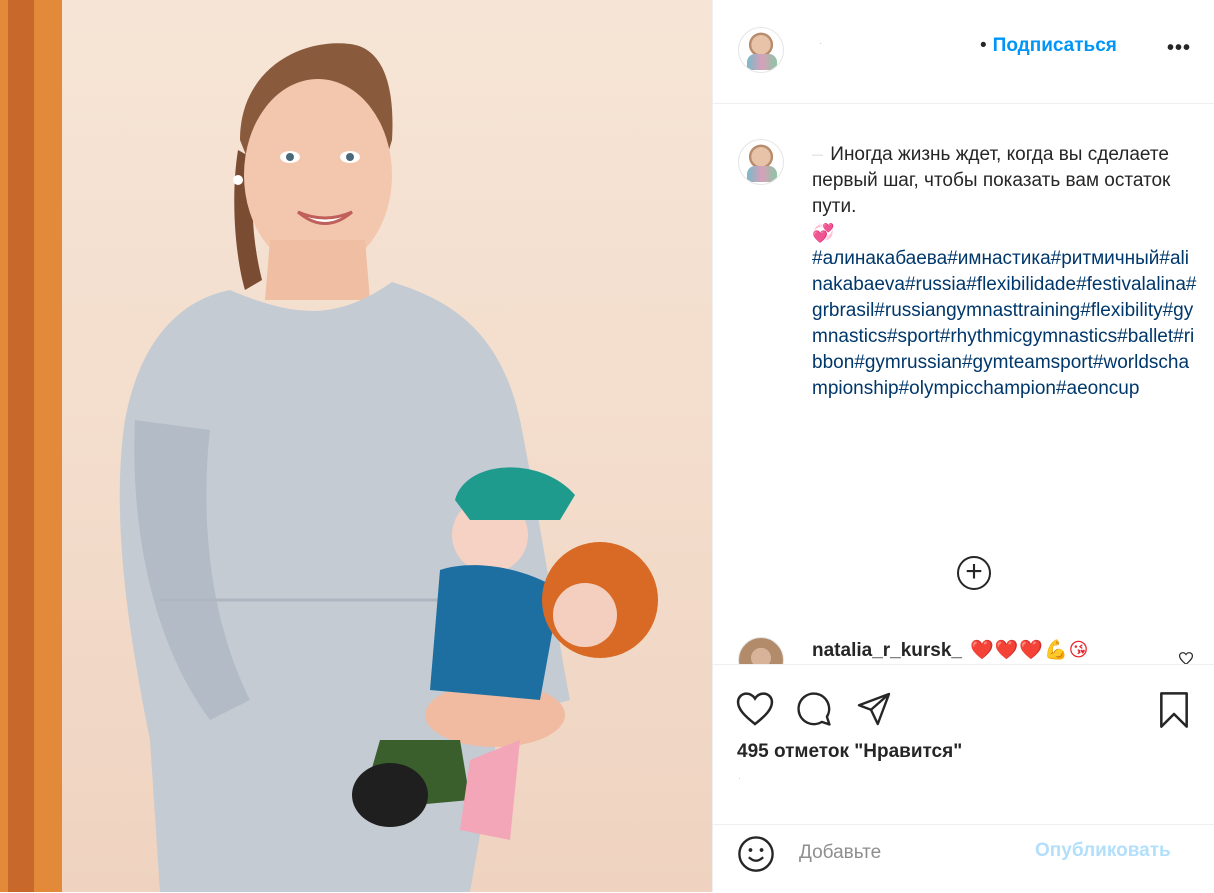 Image resolution: width=1214 pixels, height=893 pixels. I want to click on caption-author-blurred: —, so click(818, 155).